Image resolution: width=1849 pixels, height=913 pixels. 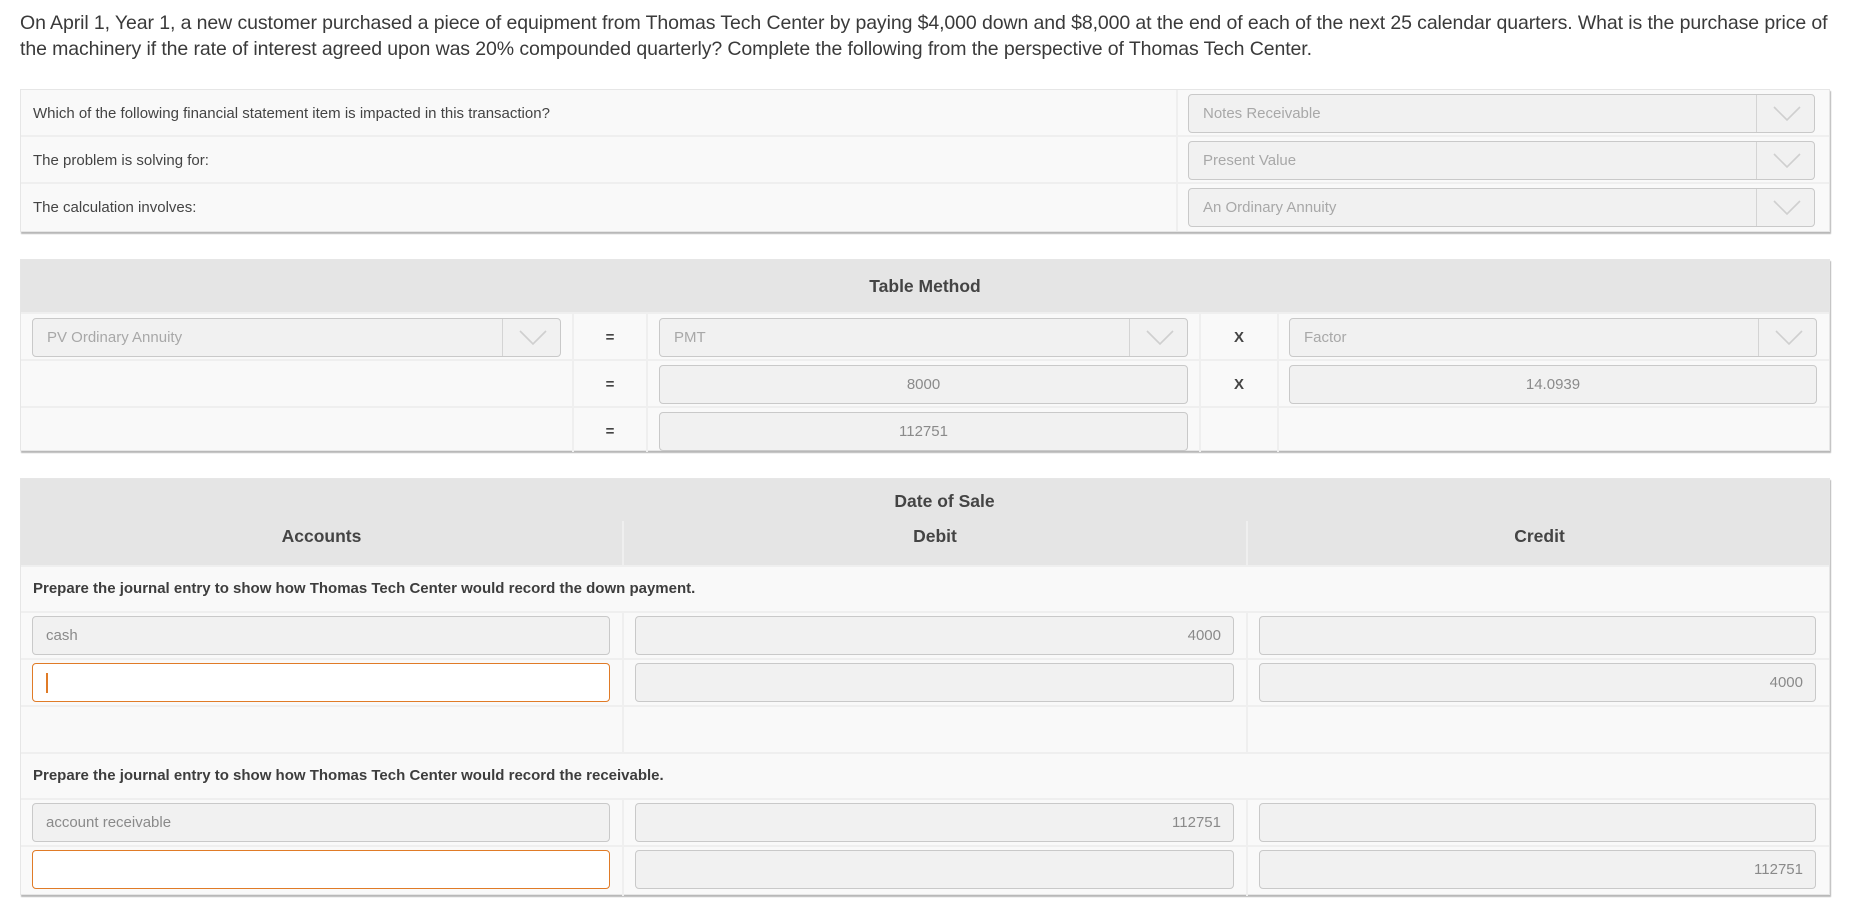 What do you see at coordinates (1539, 536) in the screenshot?
I see `credit-column-header: Credit` at bounding box center [1539, 536].